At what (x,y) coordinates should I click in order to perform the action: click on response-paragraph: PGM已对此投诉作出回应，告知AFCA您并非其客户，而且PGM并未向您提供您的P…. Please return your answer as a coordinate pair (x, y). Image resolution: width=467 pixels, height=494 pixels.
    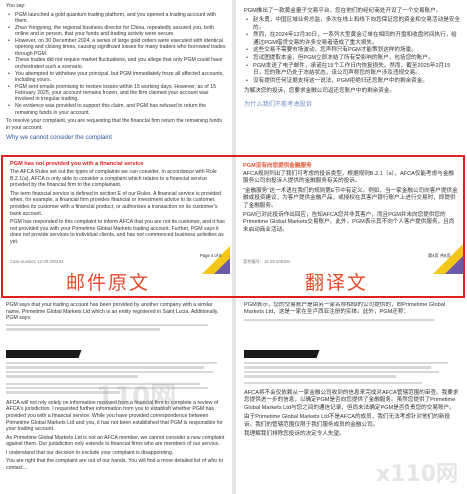
    Looking at the image, I should click on (349, 222).